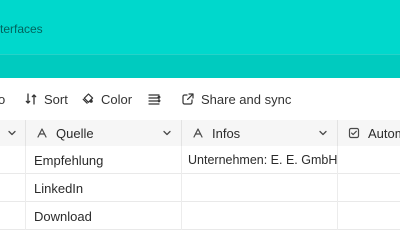 This screenshot has height=250, width=400. I want to click on color-label: Color, so click(117, 99).